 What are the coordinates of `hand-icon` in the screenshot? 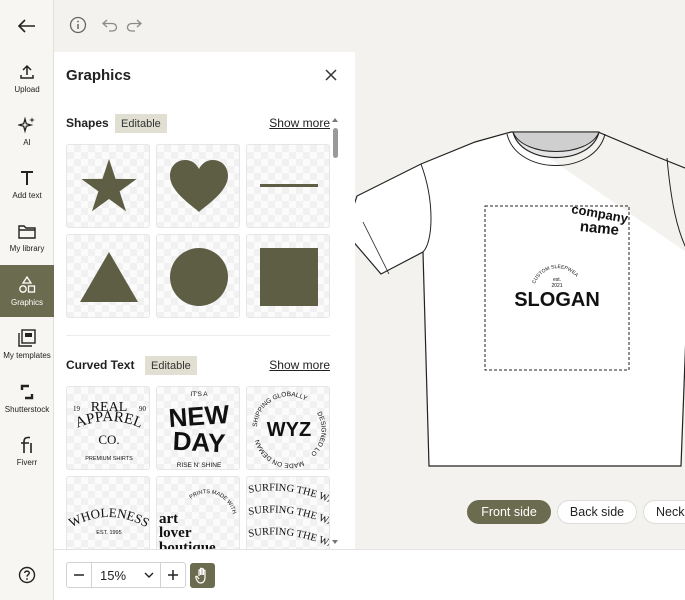 It's located at (200, 575).